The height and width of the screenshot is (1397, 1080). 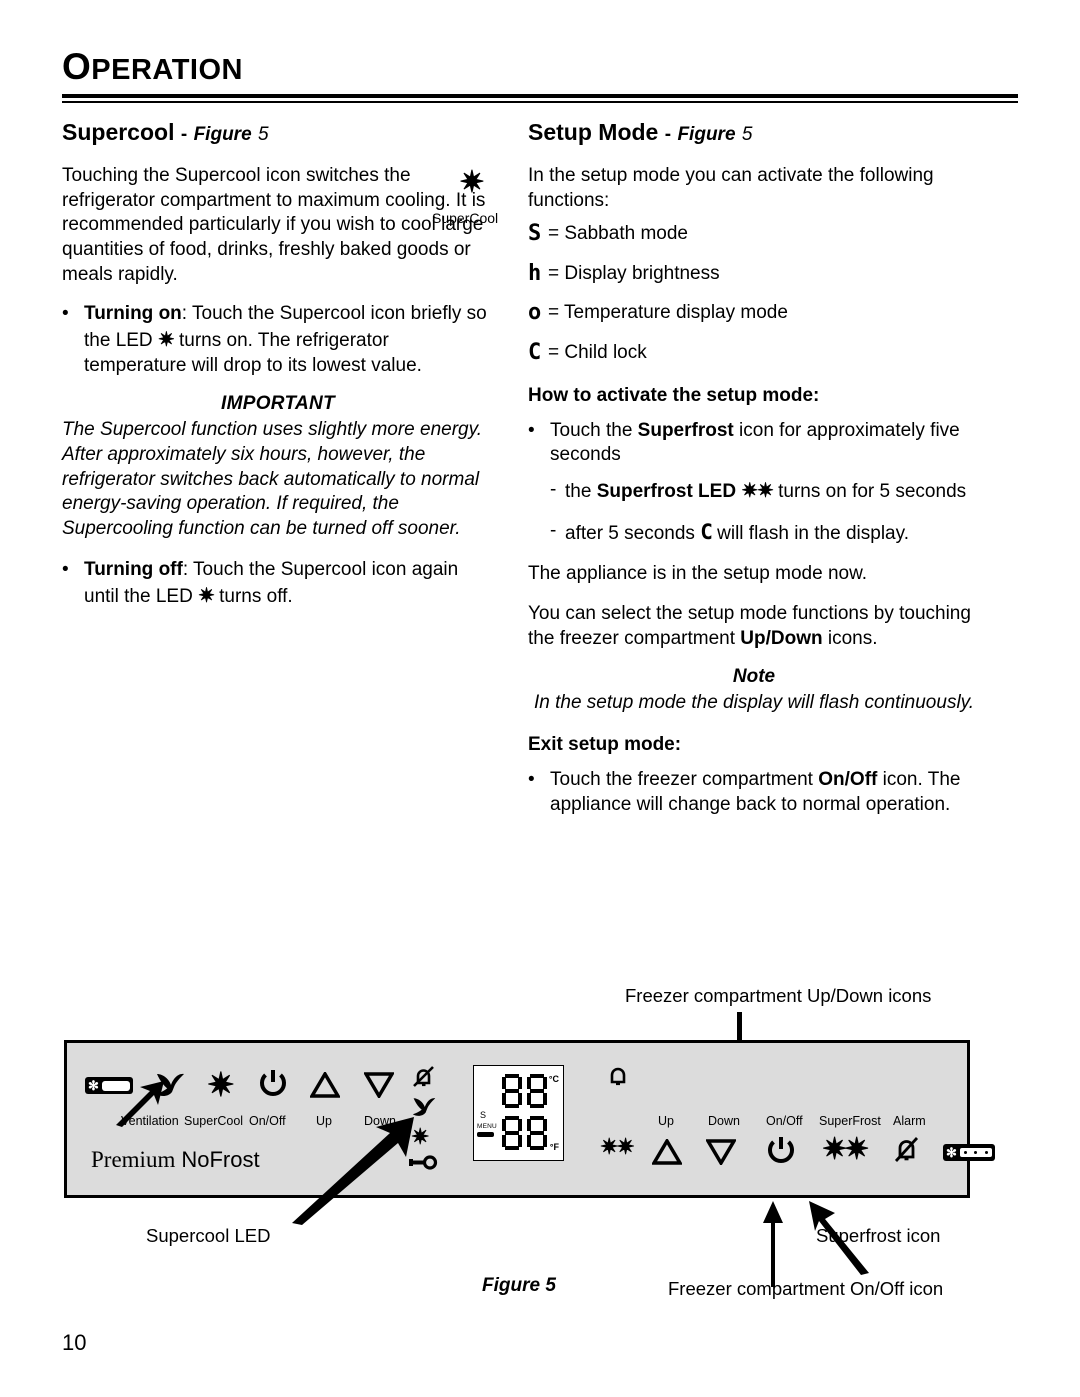 I want to click on setup-function-tempdisplay: o = Temperature display mode, so click(x=754, y=313).